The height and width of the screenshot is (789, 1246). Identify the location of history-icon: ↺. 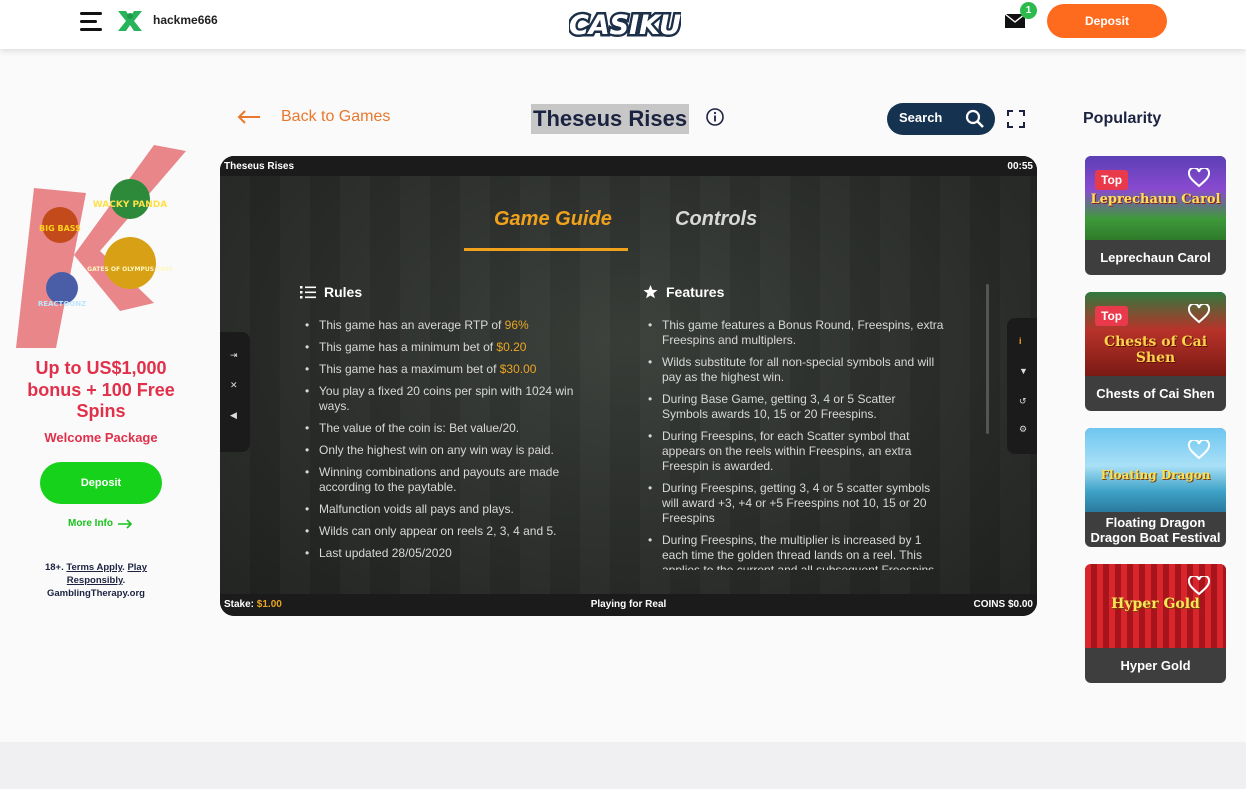
(1023, 401).